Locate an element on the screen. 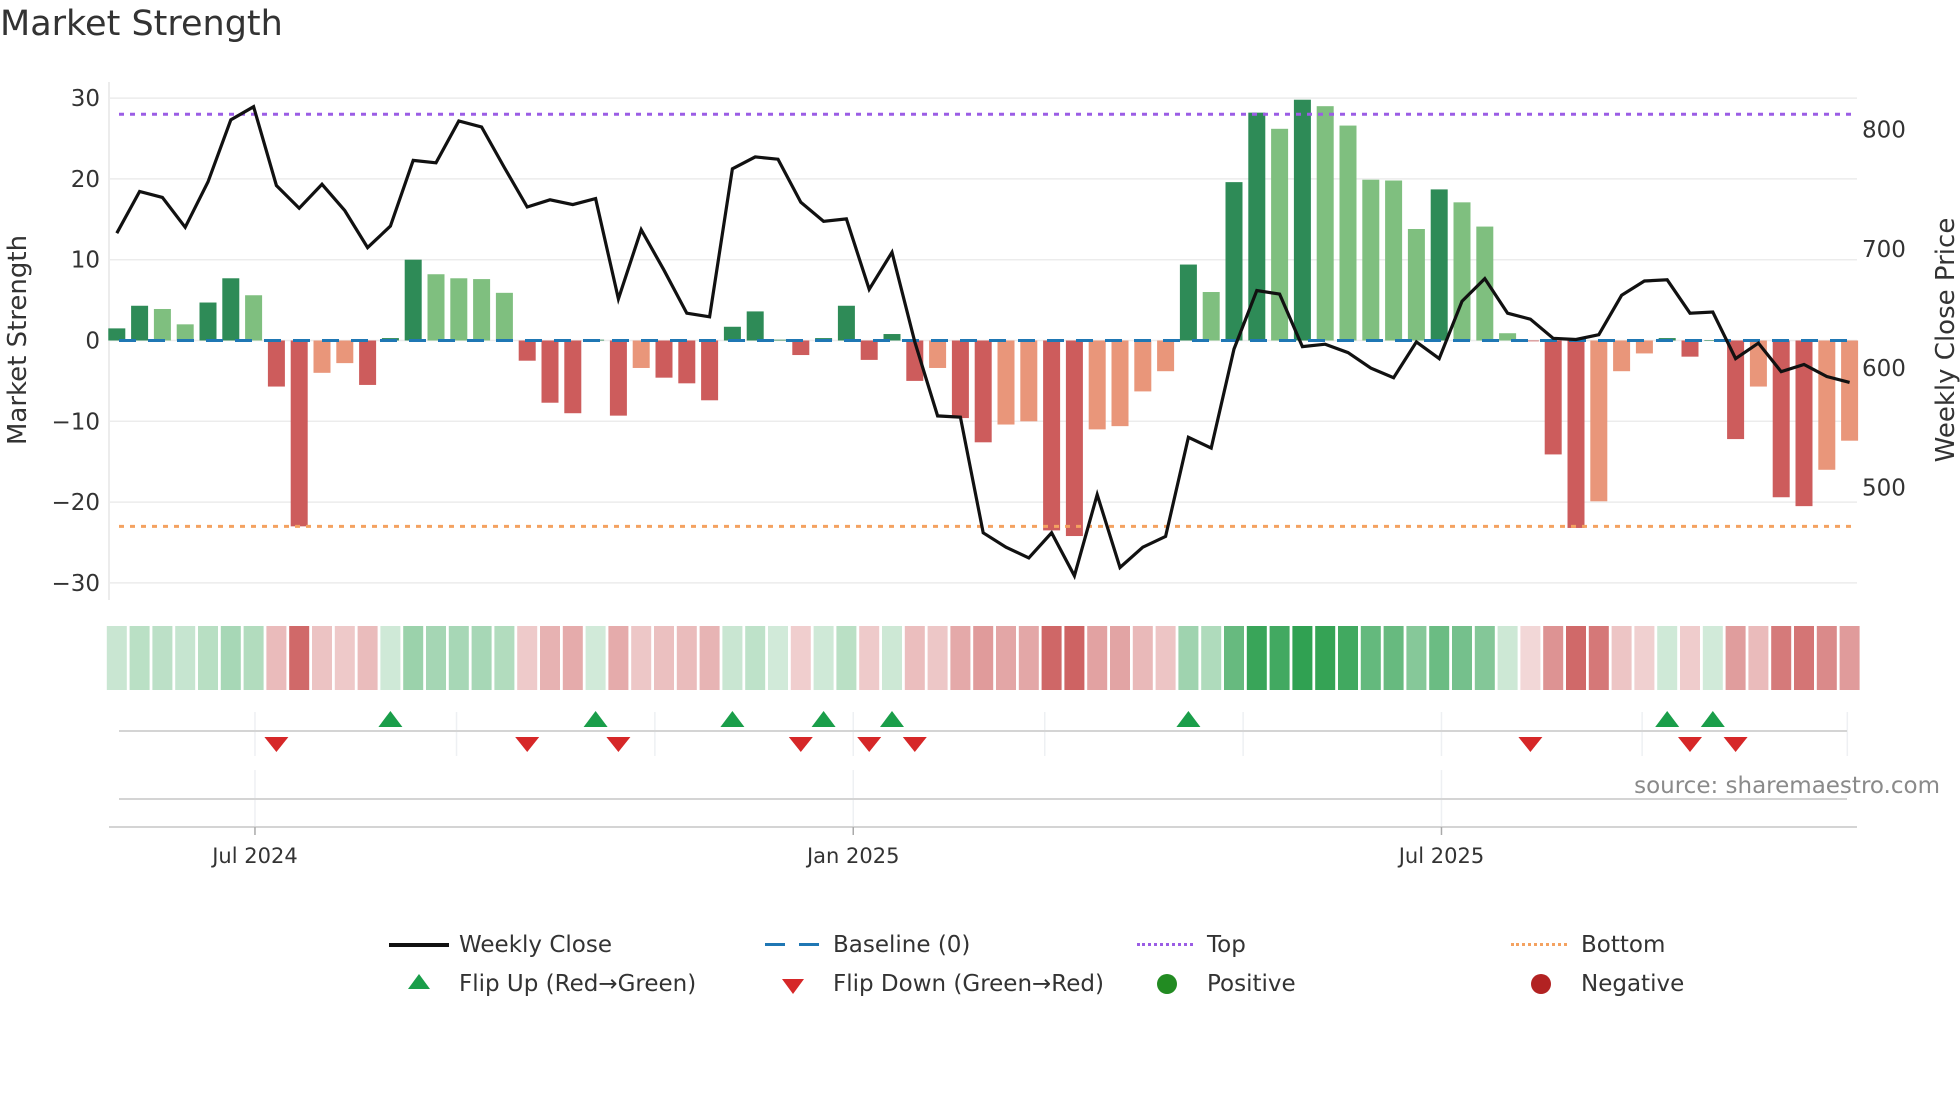 Image resolution: width=1960 pixels, height=1102 pixels. y2-tick-label: 600 is located at coordinates (1884, 369).